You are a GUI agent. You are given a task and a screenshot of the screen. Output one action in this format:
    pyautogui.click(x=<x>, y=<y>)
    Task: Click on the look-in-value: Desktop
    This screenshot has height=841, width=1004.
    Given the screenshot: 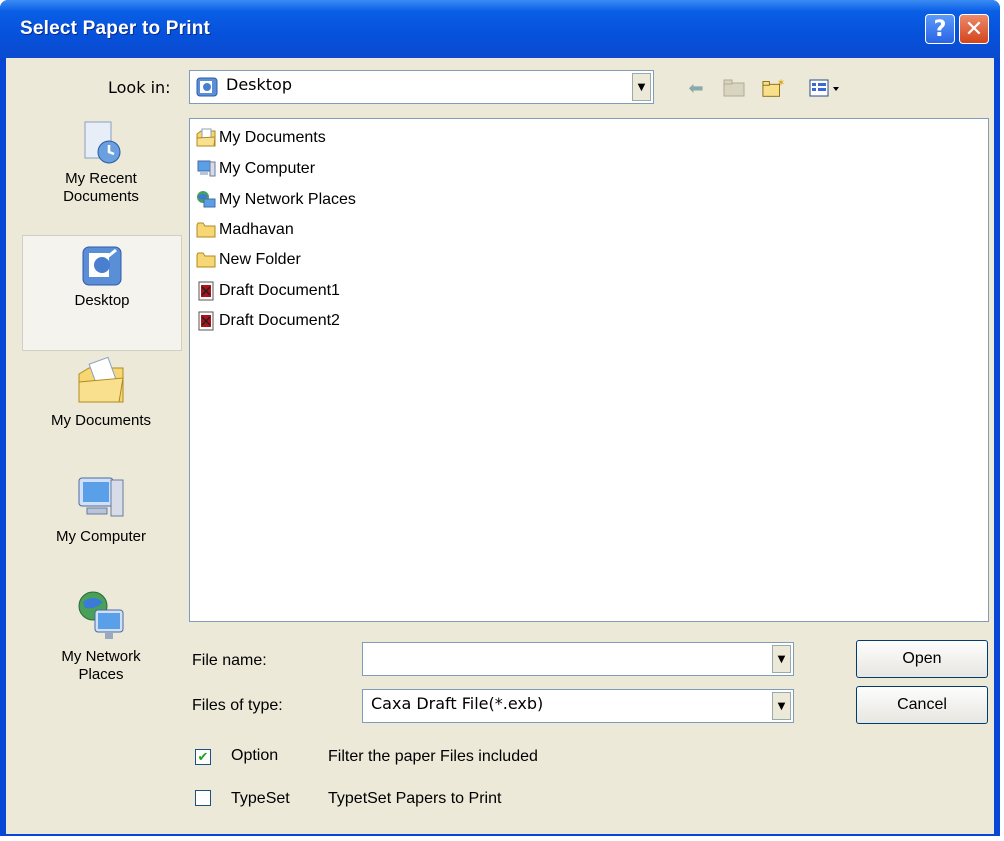 What is the action you would take?
    pyautogui.click(x=259, y=84)
    